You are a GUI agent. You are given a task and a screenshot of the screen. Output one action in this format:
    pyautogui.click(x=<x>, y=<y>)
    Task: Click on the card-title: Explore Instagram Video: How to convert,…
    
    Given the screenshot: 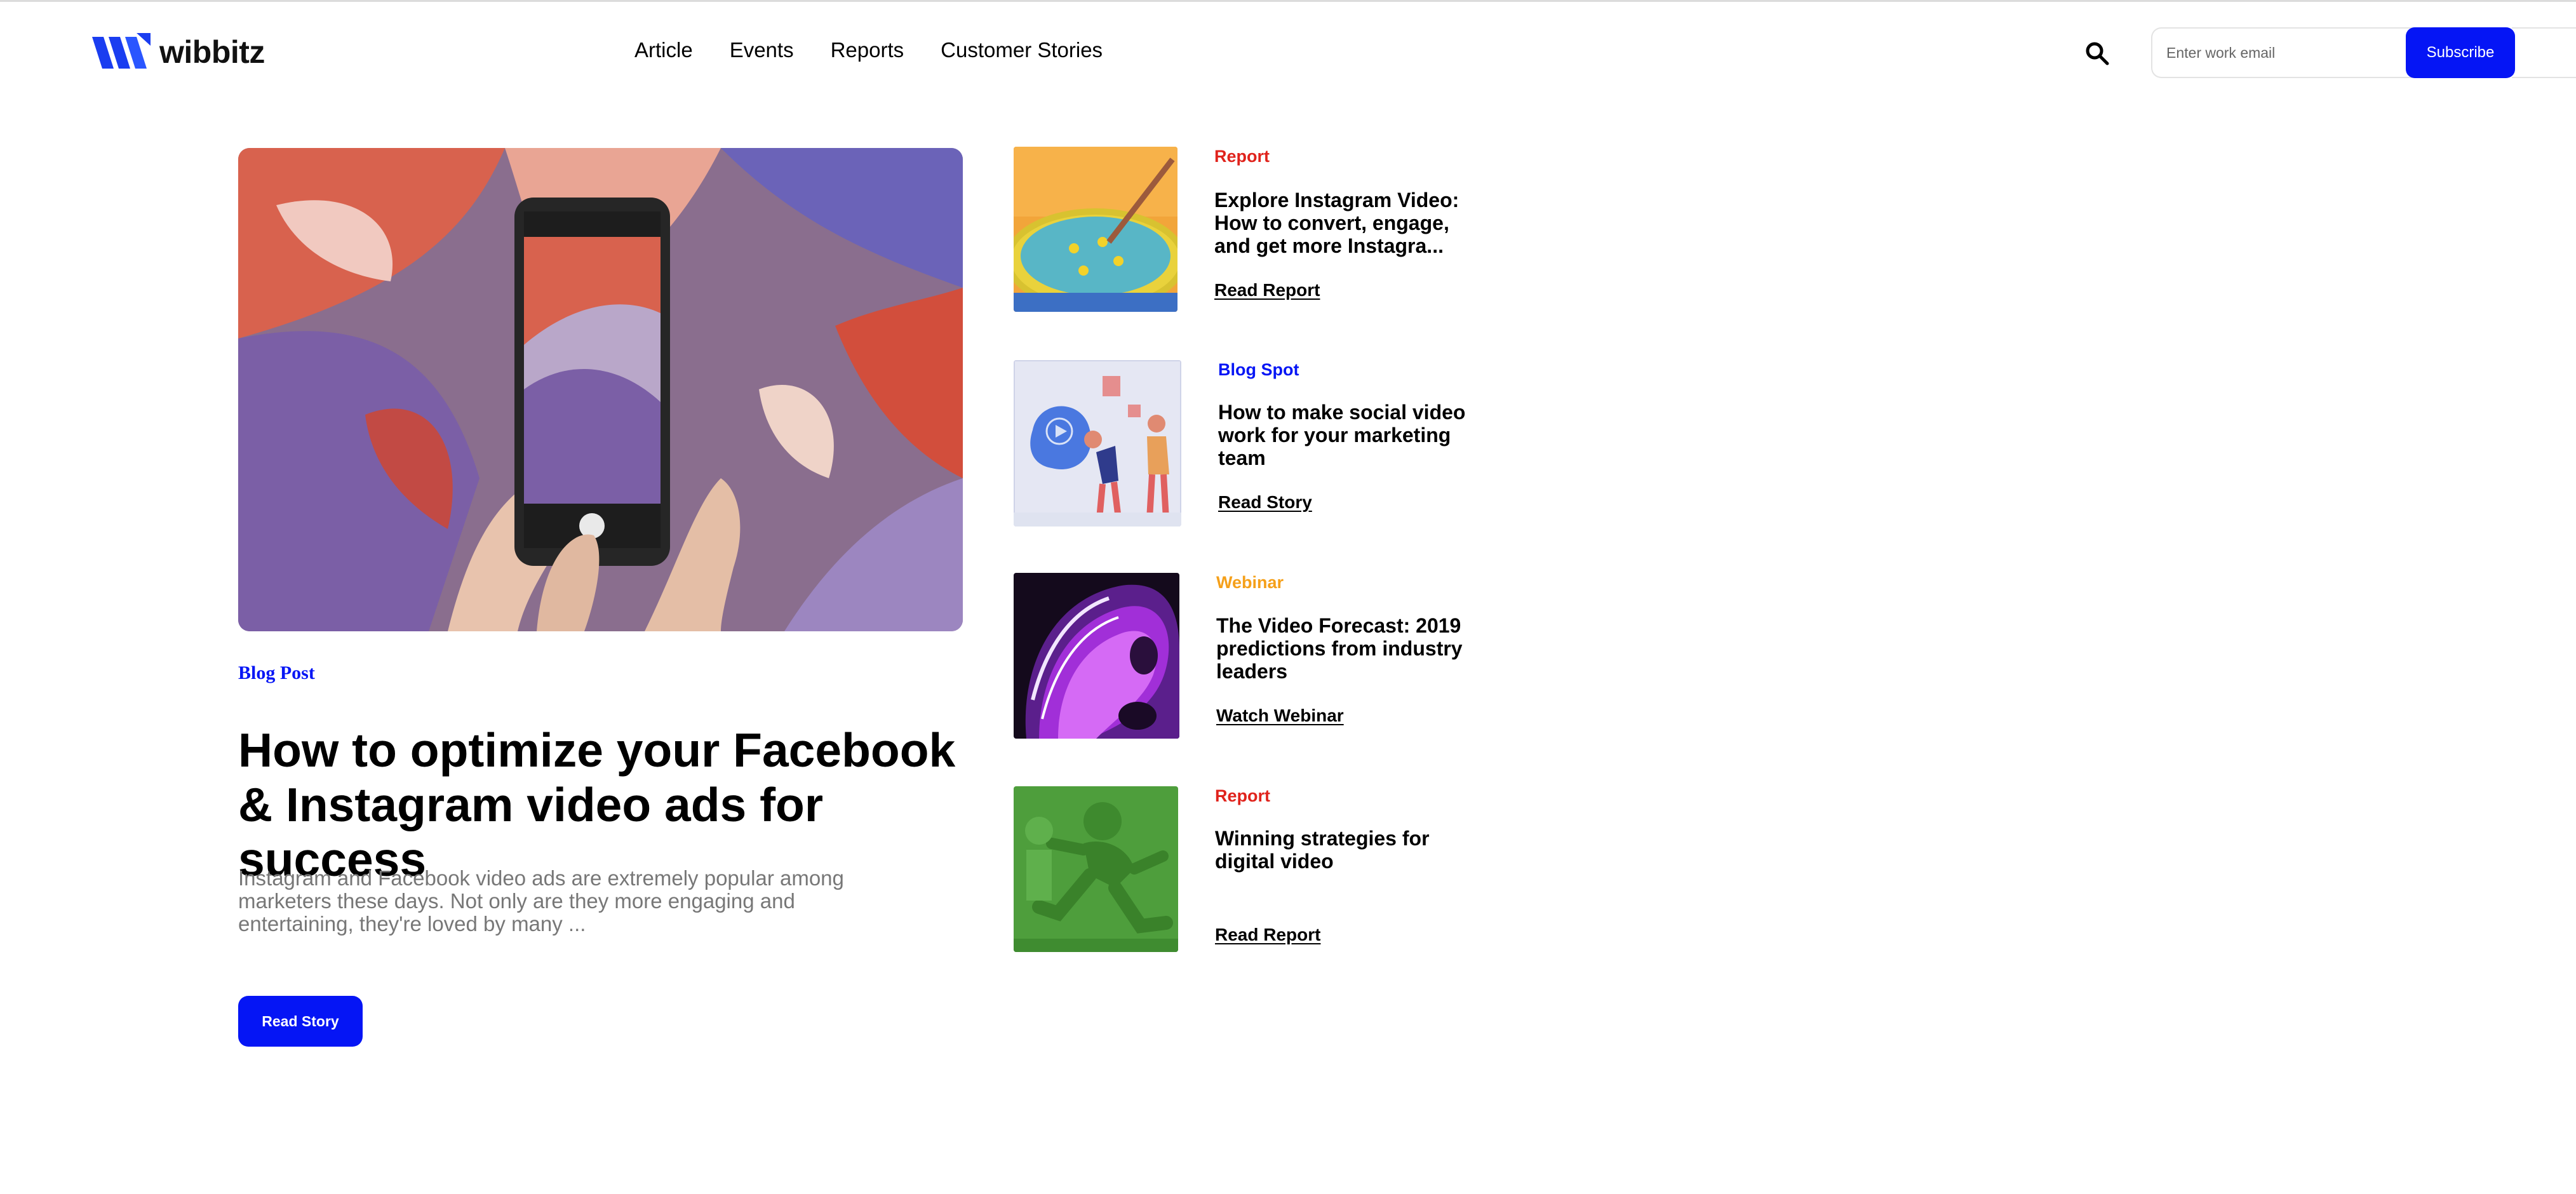 What is the action you would take?
    pyautogui.click(x=1347, y=223)
    